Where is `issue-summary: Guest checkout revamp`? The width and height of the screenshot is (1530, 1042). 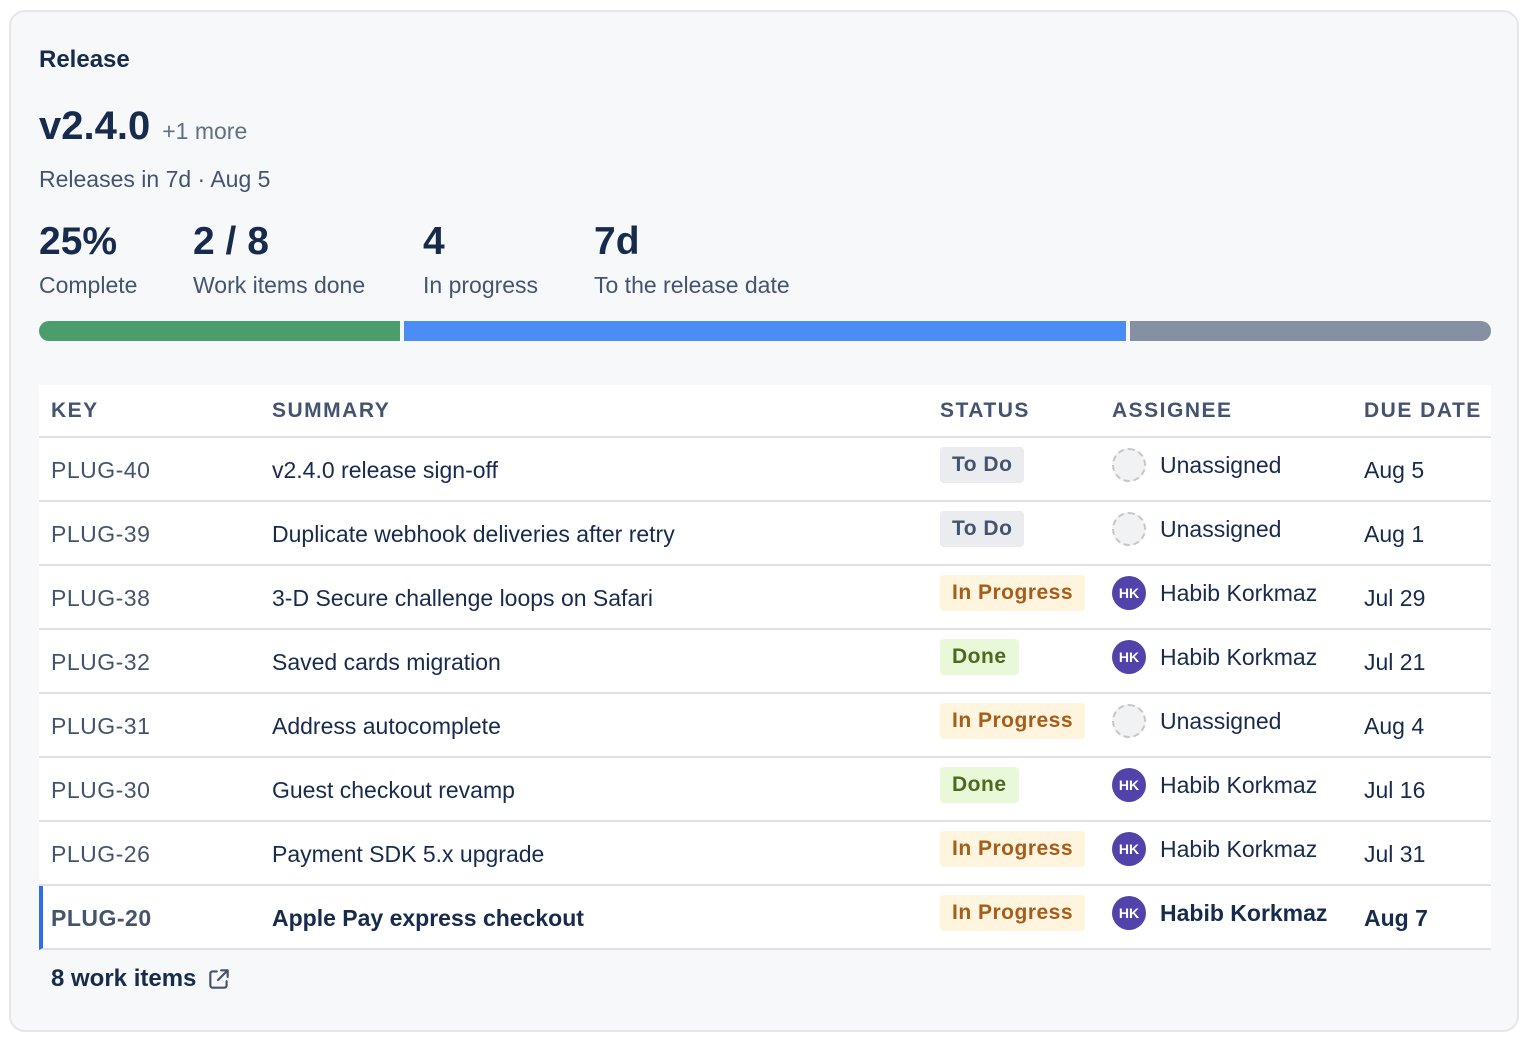
issue-summary: Guest checkout revamp is located at coordinates (393, 790).